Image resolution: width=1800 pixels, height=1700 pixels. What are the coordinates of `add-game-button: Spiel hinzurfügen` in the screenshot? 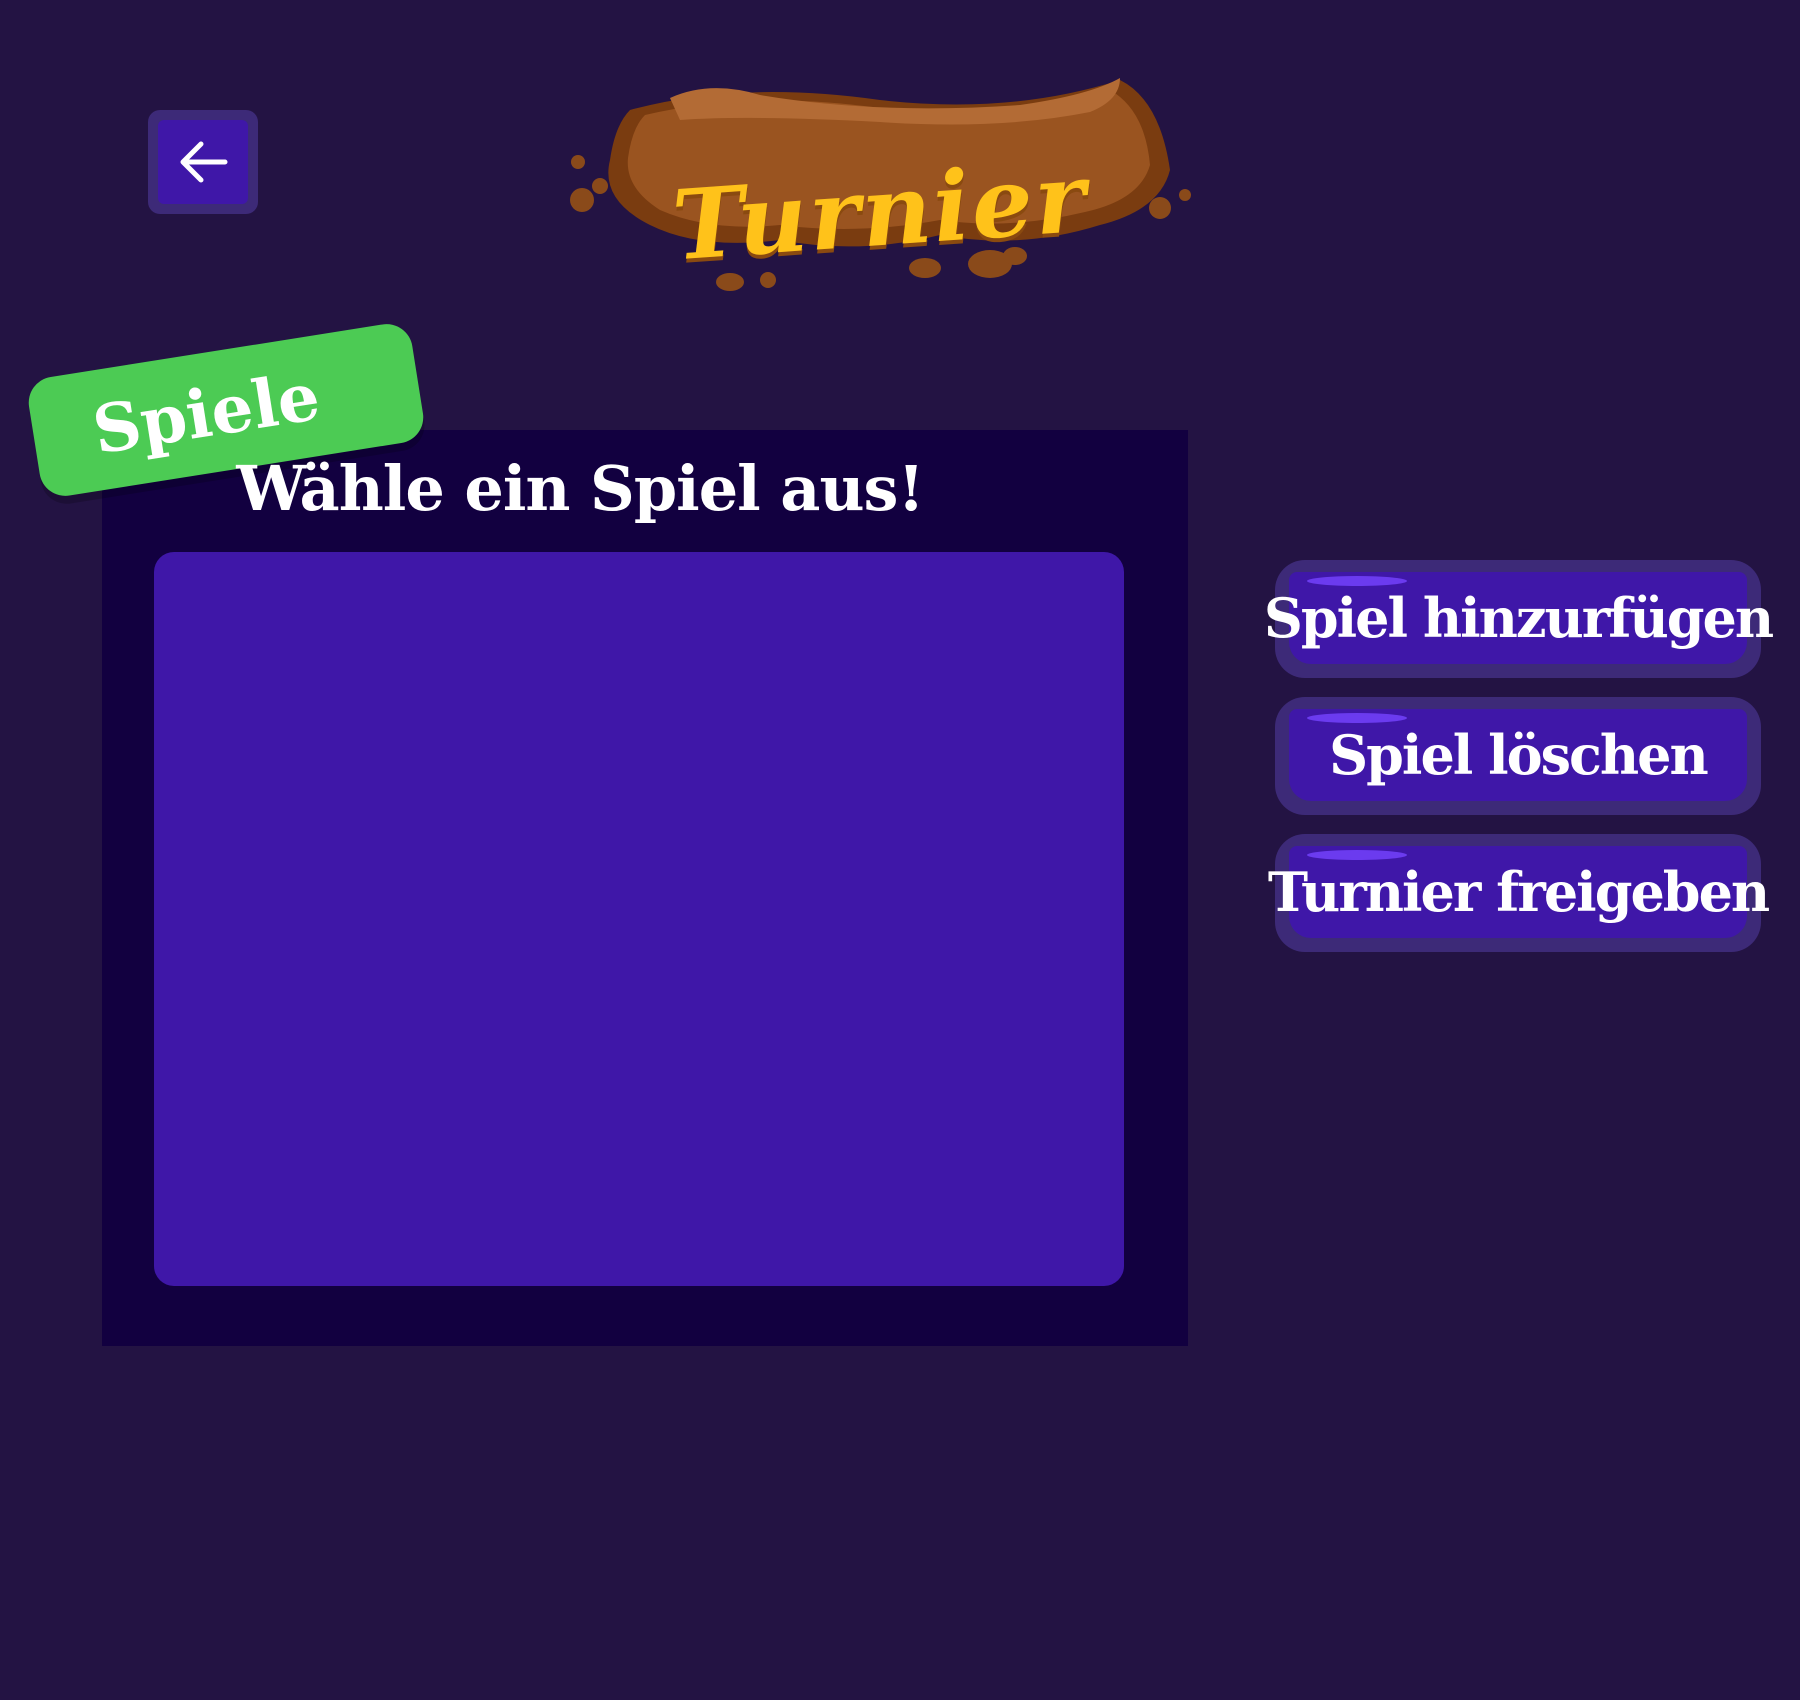 It's located at (1519, 619).